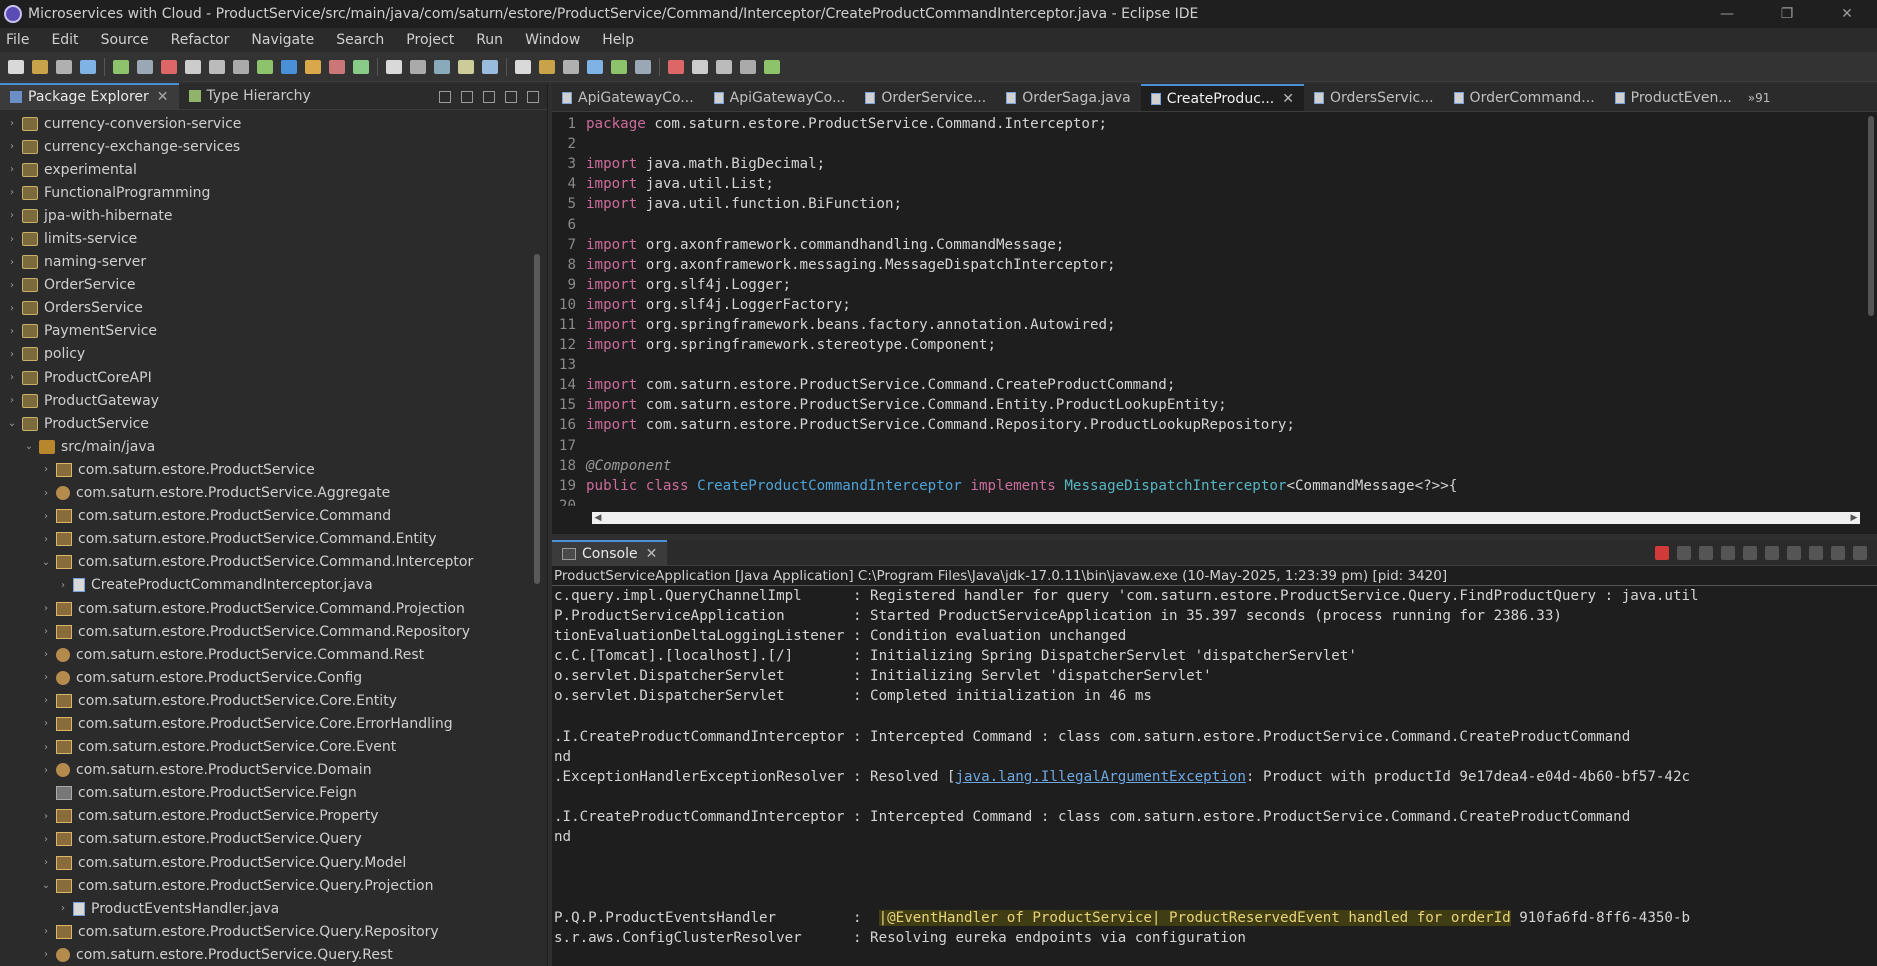 This screenshot has height=966, width=1877. Describe the element at coordinates (169, 66) in the screenshot. I see `suspend-icon` at that location.